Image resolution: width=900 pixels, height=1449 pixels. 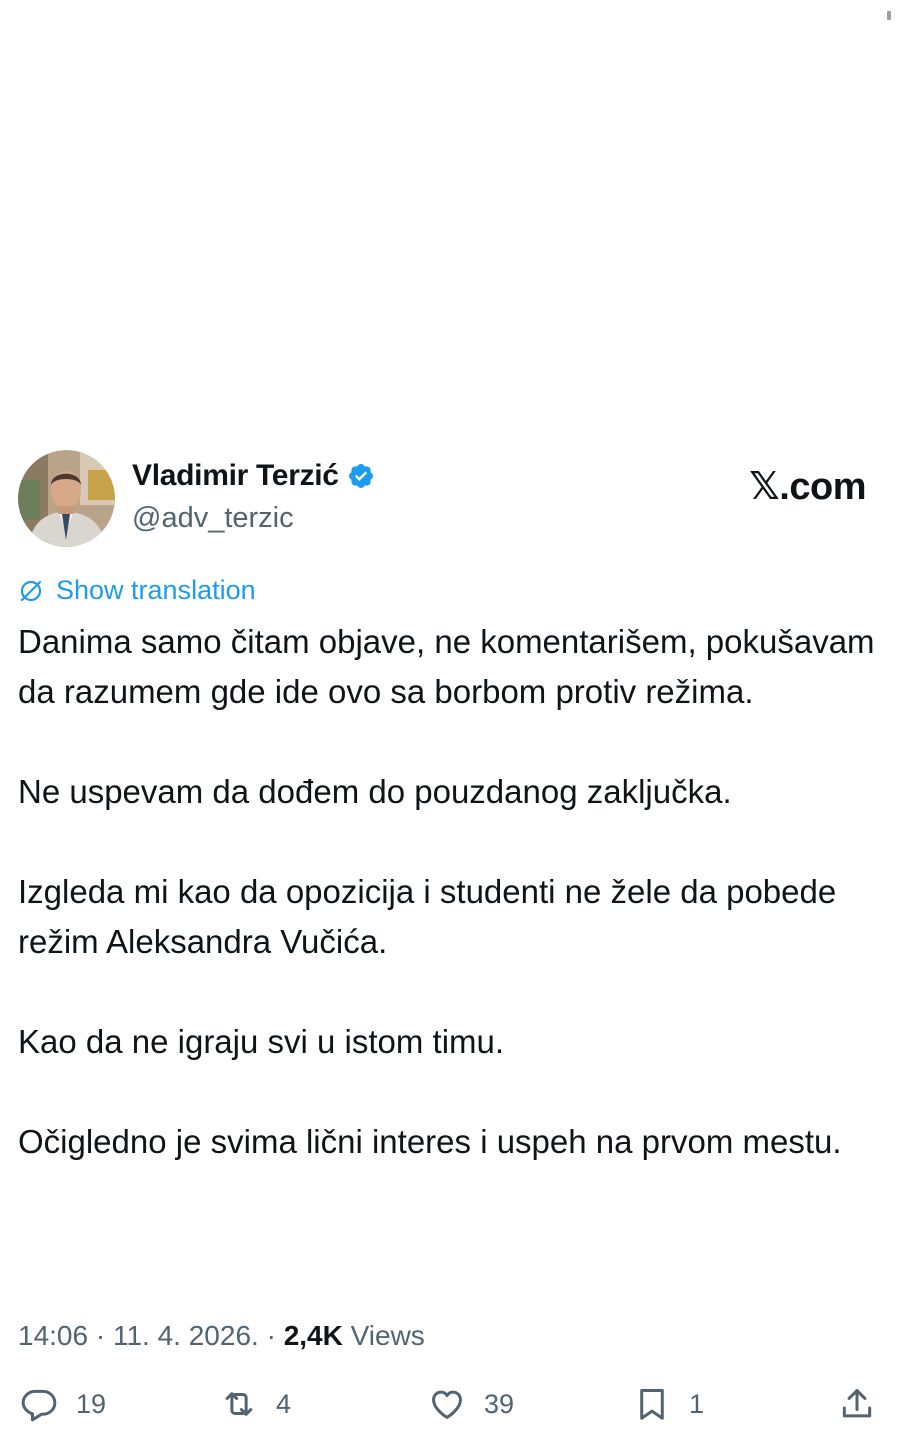 What do you see at coordinates (447, 1404) in the screenshot?
I see `heart-icon` at bounding box center [447, 1404].